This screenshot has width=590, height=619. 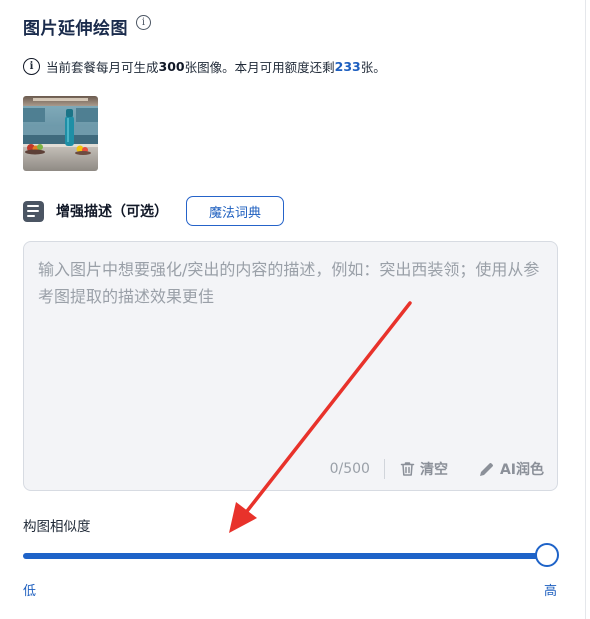 I want to click on info-icon: i, so click(x=143, y=22).